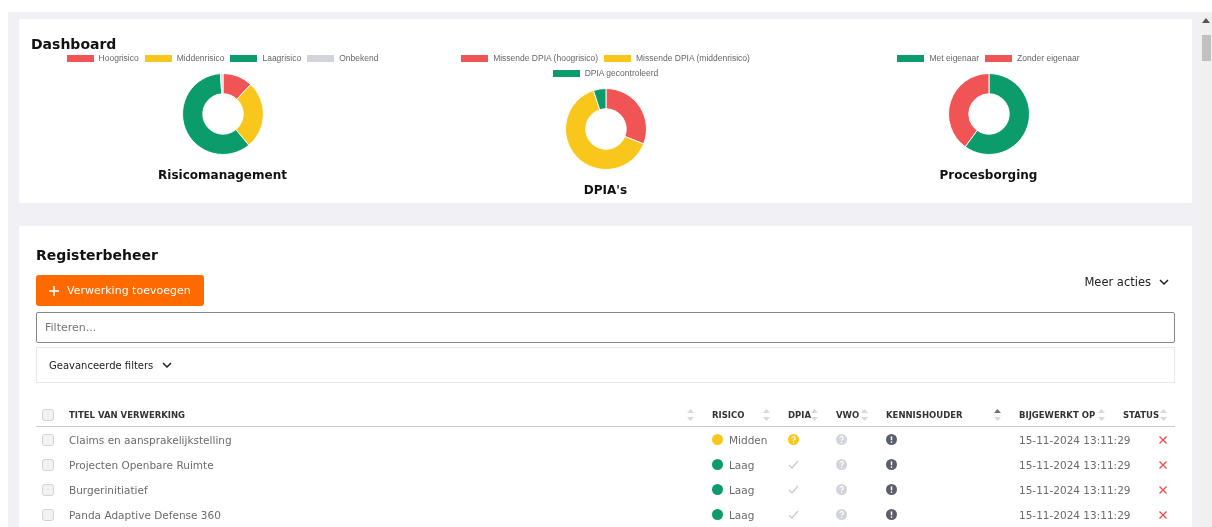 The image size is (1212, 527). Describe the element at coordinates (1032, 58) in the screenshot. I see `legend-item: Zonder eigenaar` at that location.